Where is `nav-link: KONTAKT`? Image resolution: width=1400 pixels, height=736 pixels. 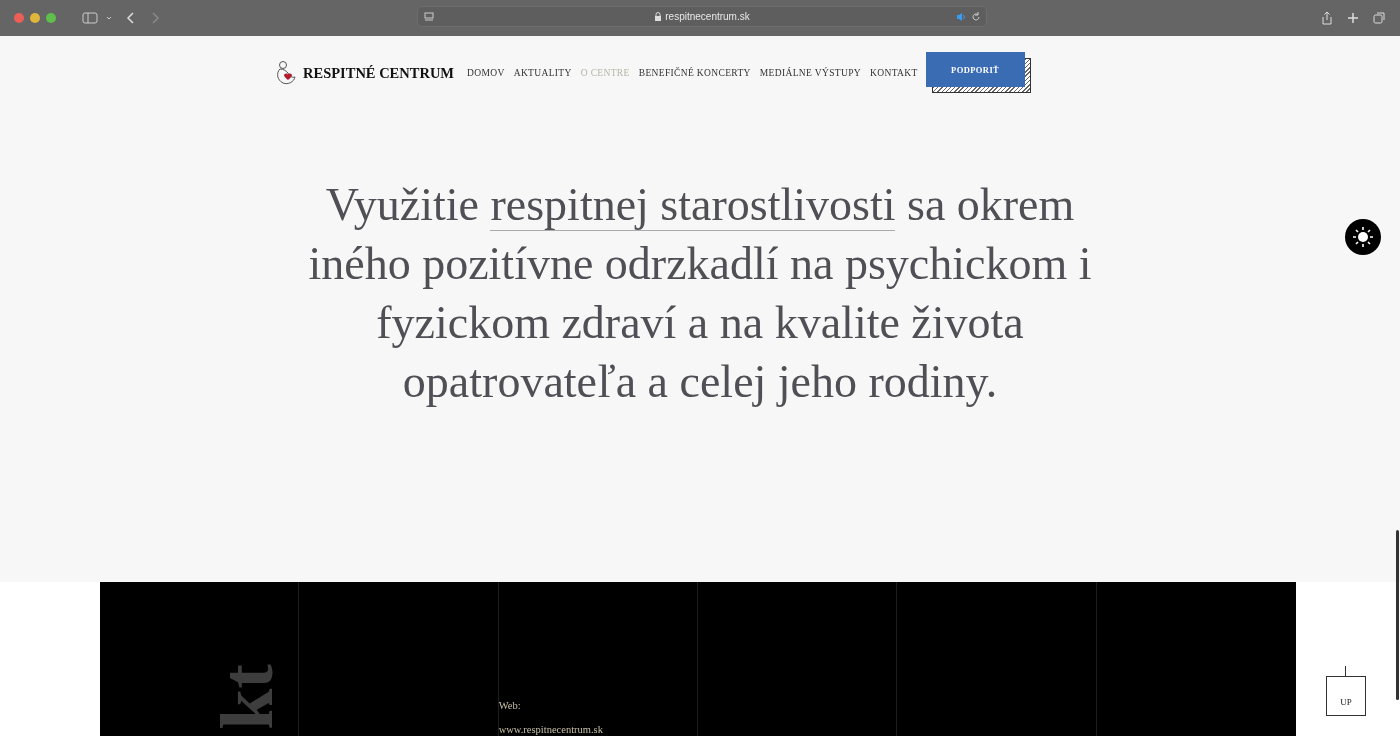 nav-link: KONTAKT is located at coordinates (894, 73).